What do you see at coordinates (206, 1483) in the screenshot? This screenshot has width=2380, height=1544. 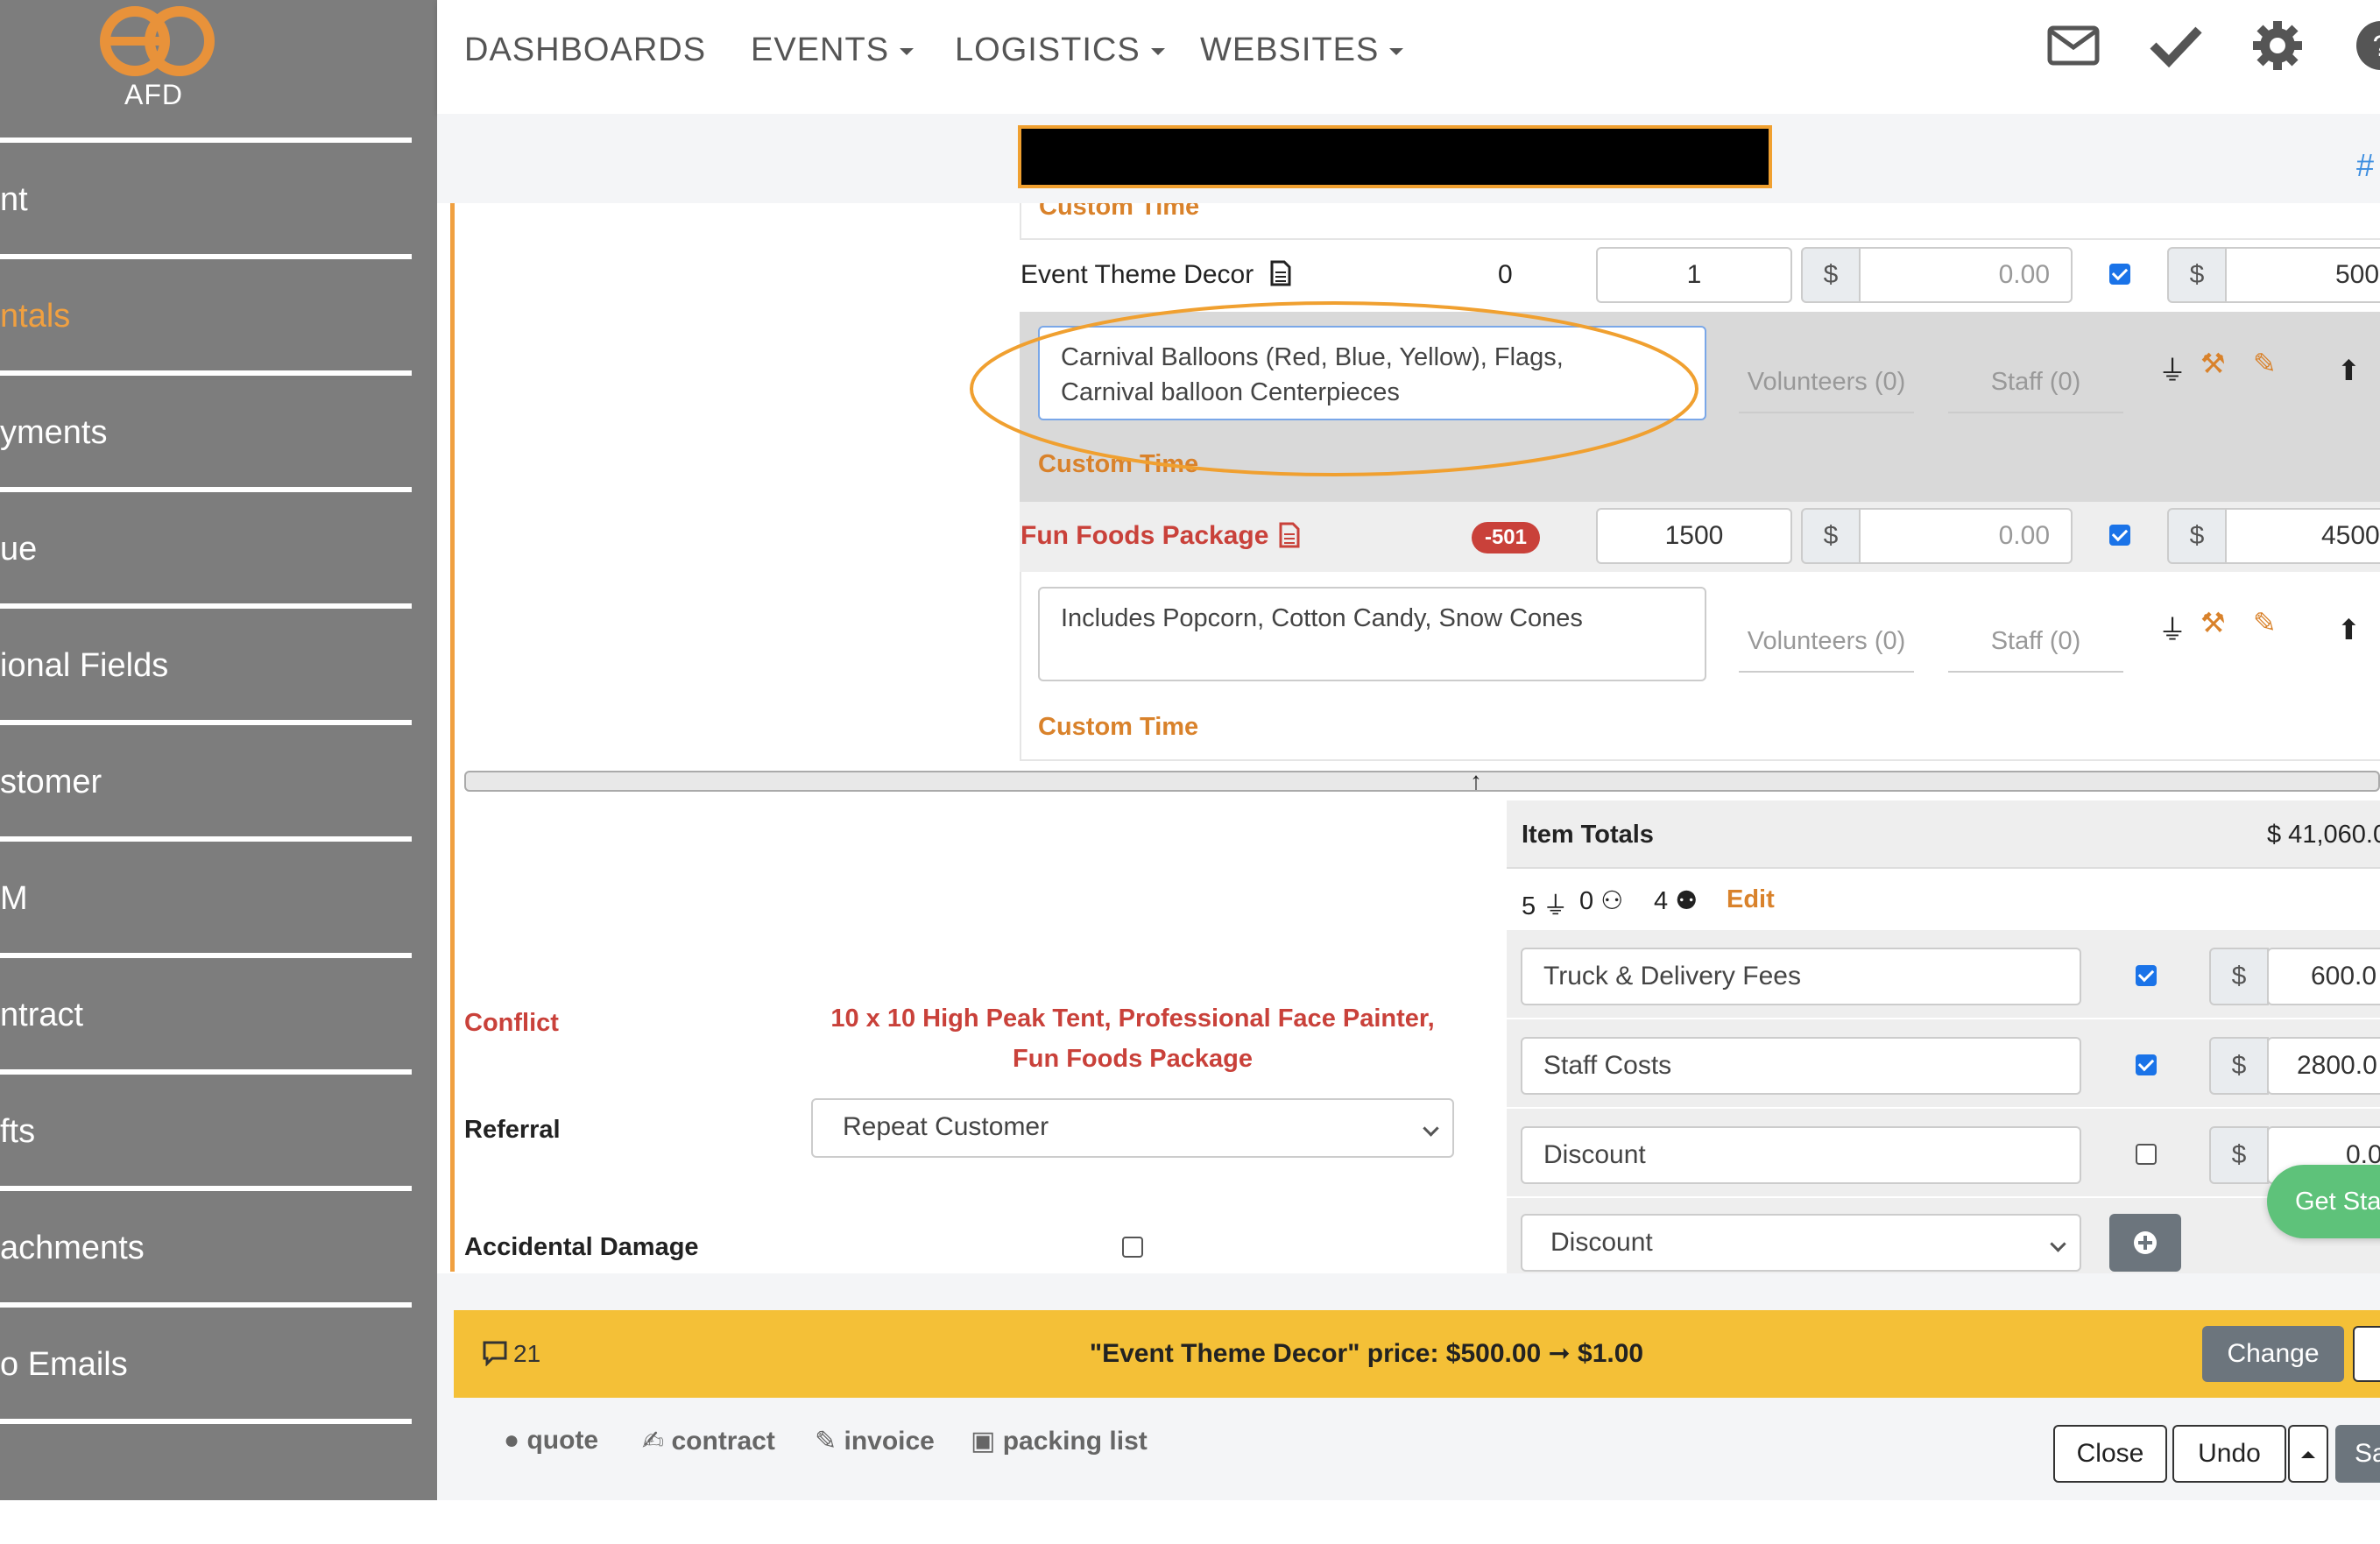 I see `sidebar-item-surveys: veys` at bounding box center [206, 1483].